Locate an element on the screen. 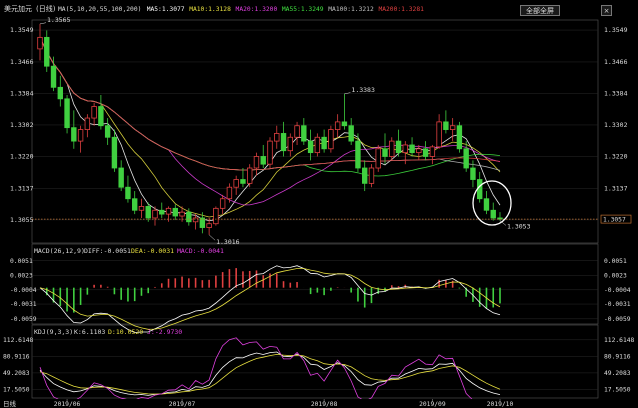 The width and height of the screenshot is (638, 408). kdj-tick-right: 80.9116 is located at coordinates (617, 356).